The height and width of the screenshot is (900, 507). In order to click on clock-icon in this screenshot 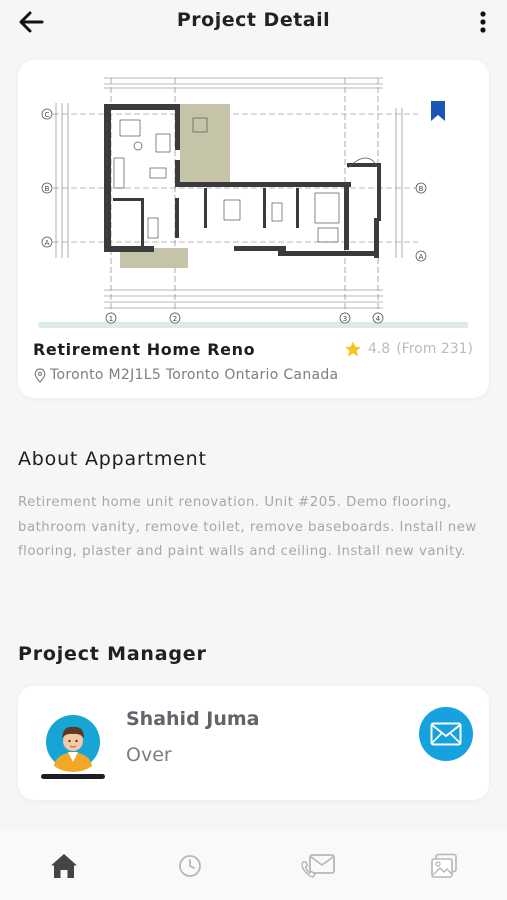, I will do `click(190, 866)`.